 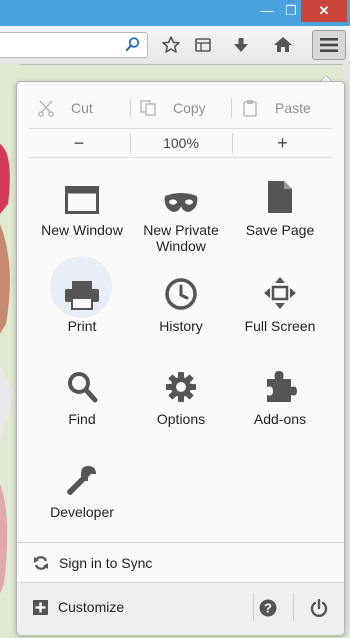 I want to click on magnifier-icon, so click(x=83, y=387).